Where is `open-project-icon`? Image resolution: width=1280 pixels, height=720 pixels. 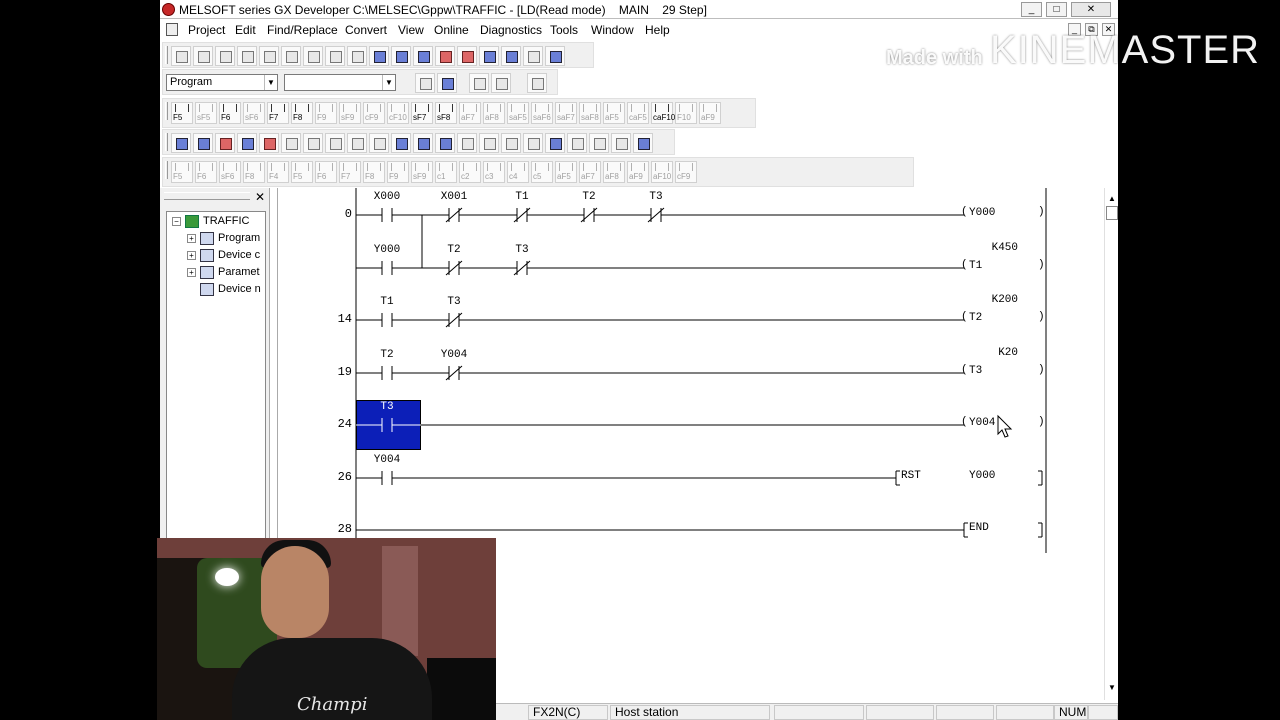 open-project-icon is located at coordinates (203, 56).